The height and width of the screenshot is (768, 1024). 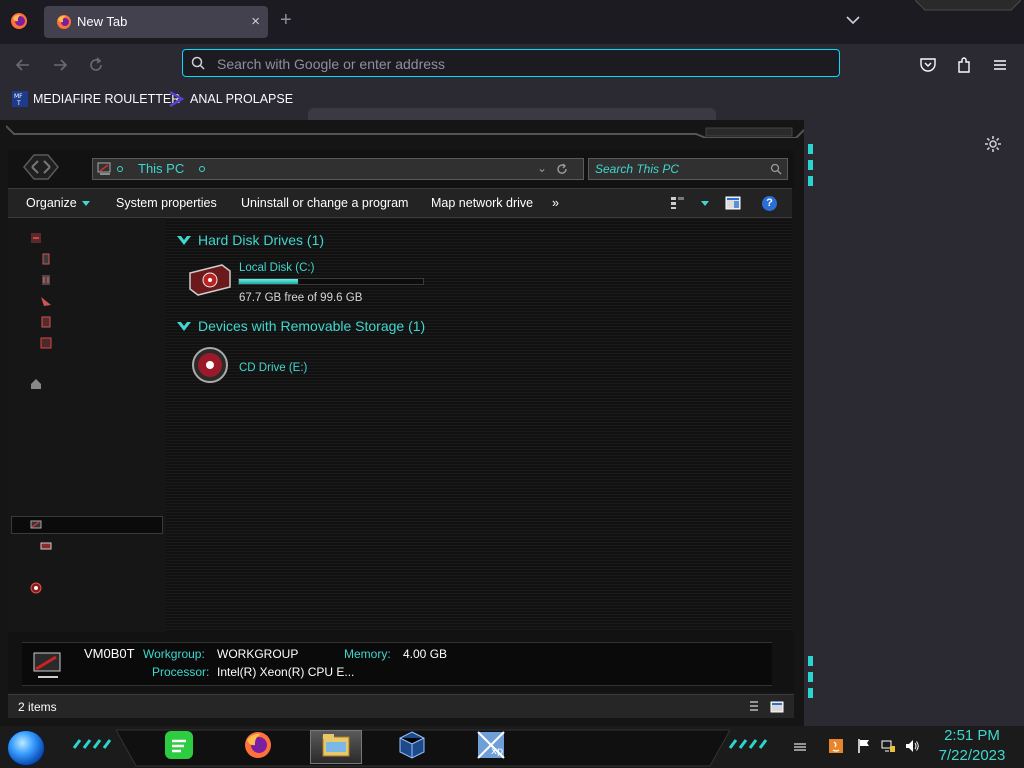 What do you see at coordinates (769, 203) in the screenshot?
I see `help-icon: ?` at bounding box center [769, 203].